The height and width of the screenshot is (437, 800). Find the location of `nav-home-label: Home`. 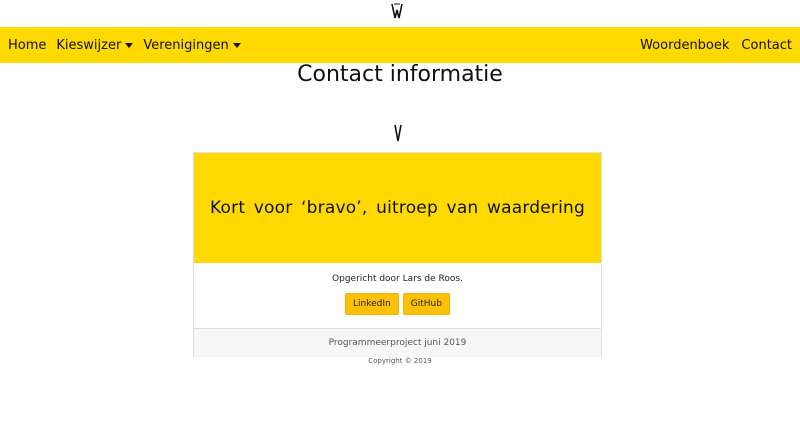

nav-home-label: Home is located at coordinates (27, 45).